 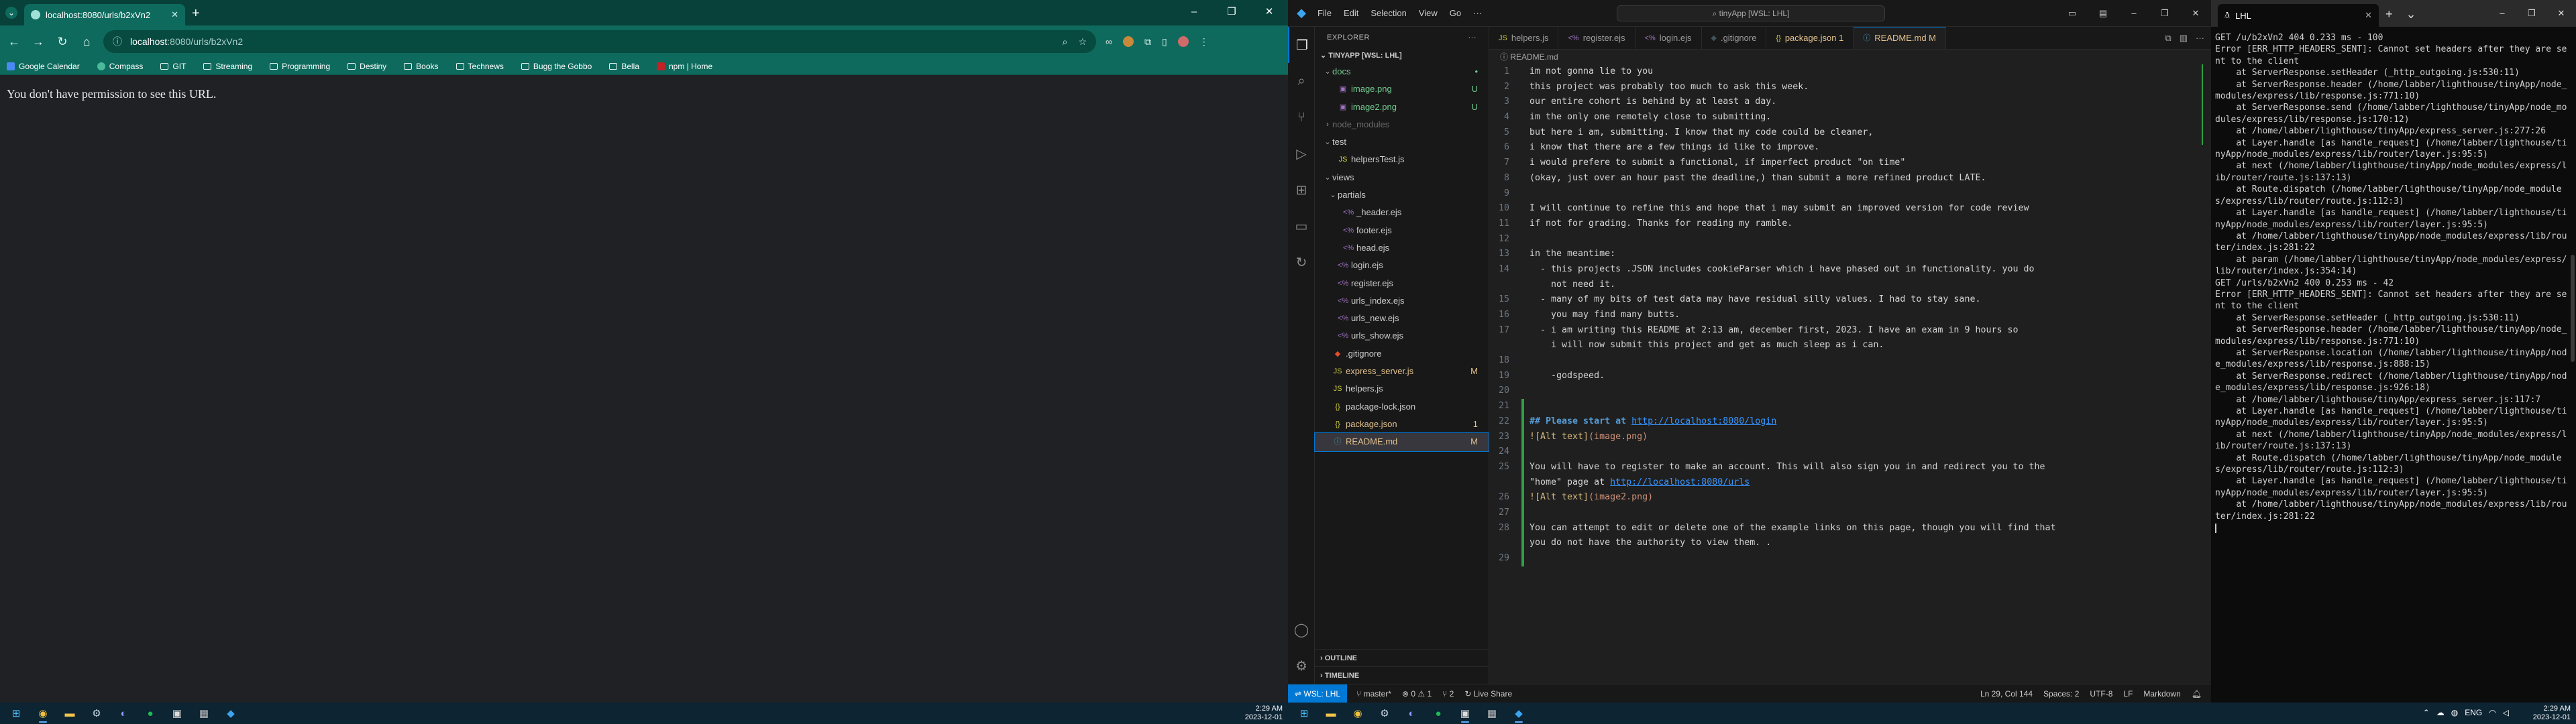 I want to click on chrome-menu-icon: ⋮, so click(x=1204, y=42).